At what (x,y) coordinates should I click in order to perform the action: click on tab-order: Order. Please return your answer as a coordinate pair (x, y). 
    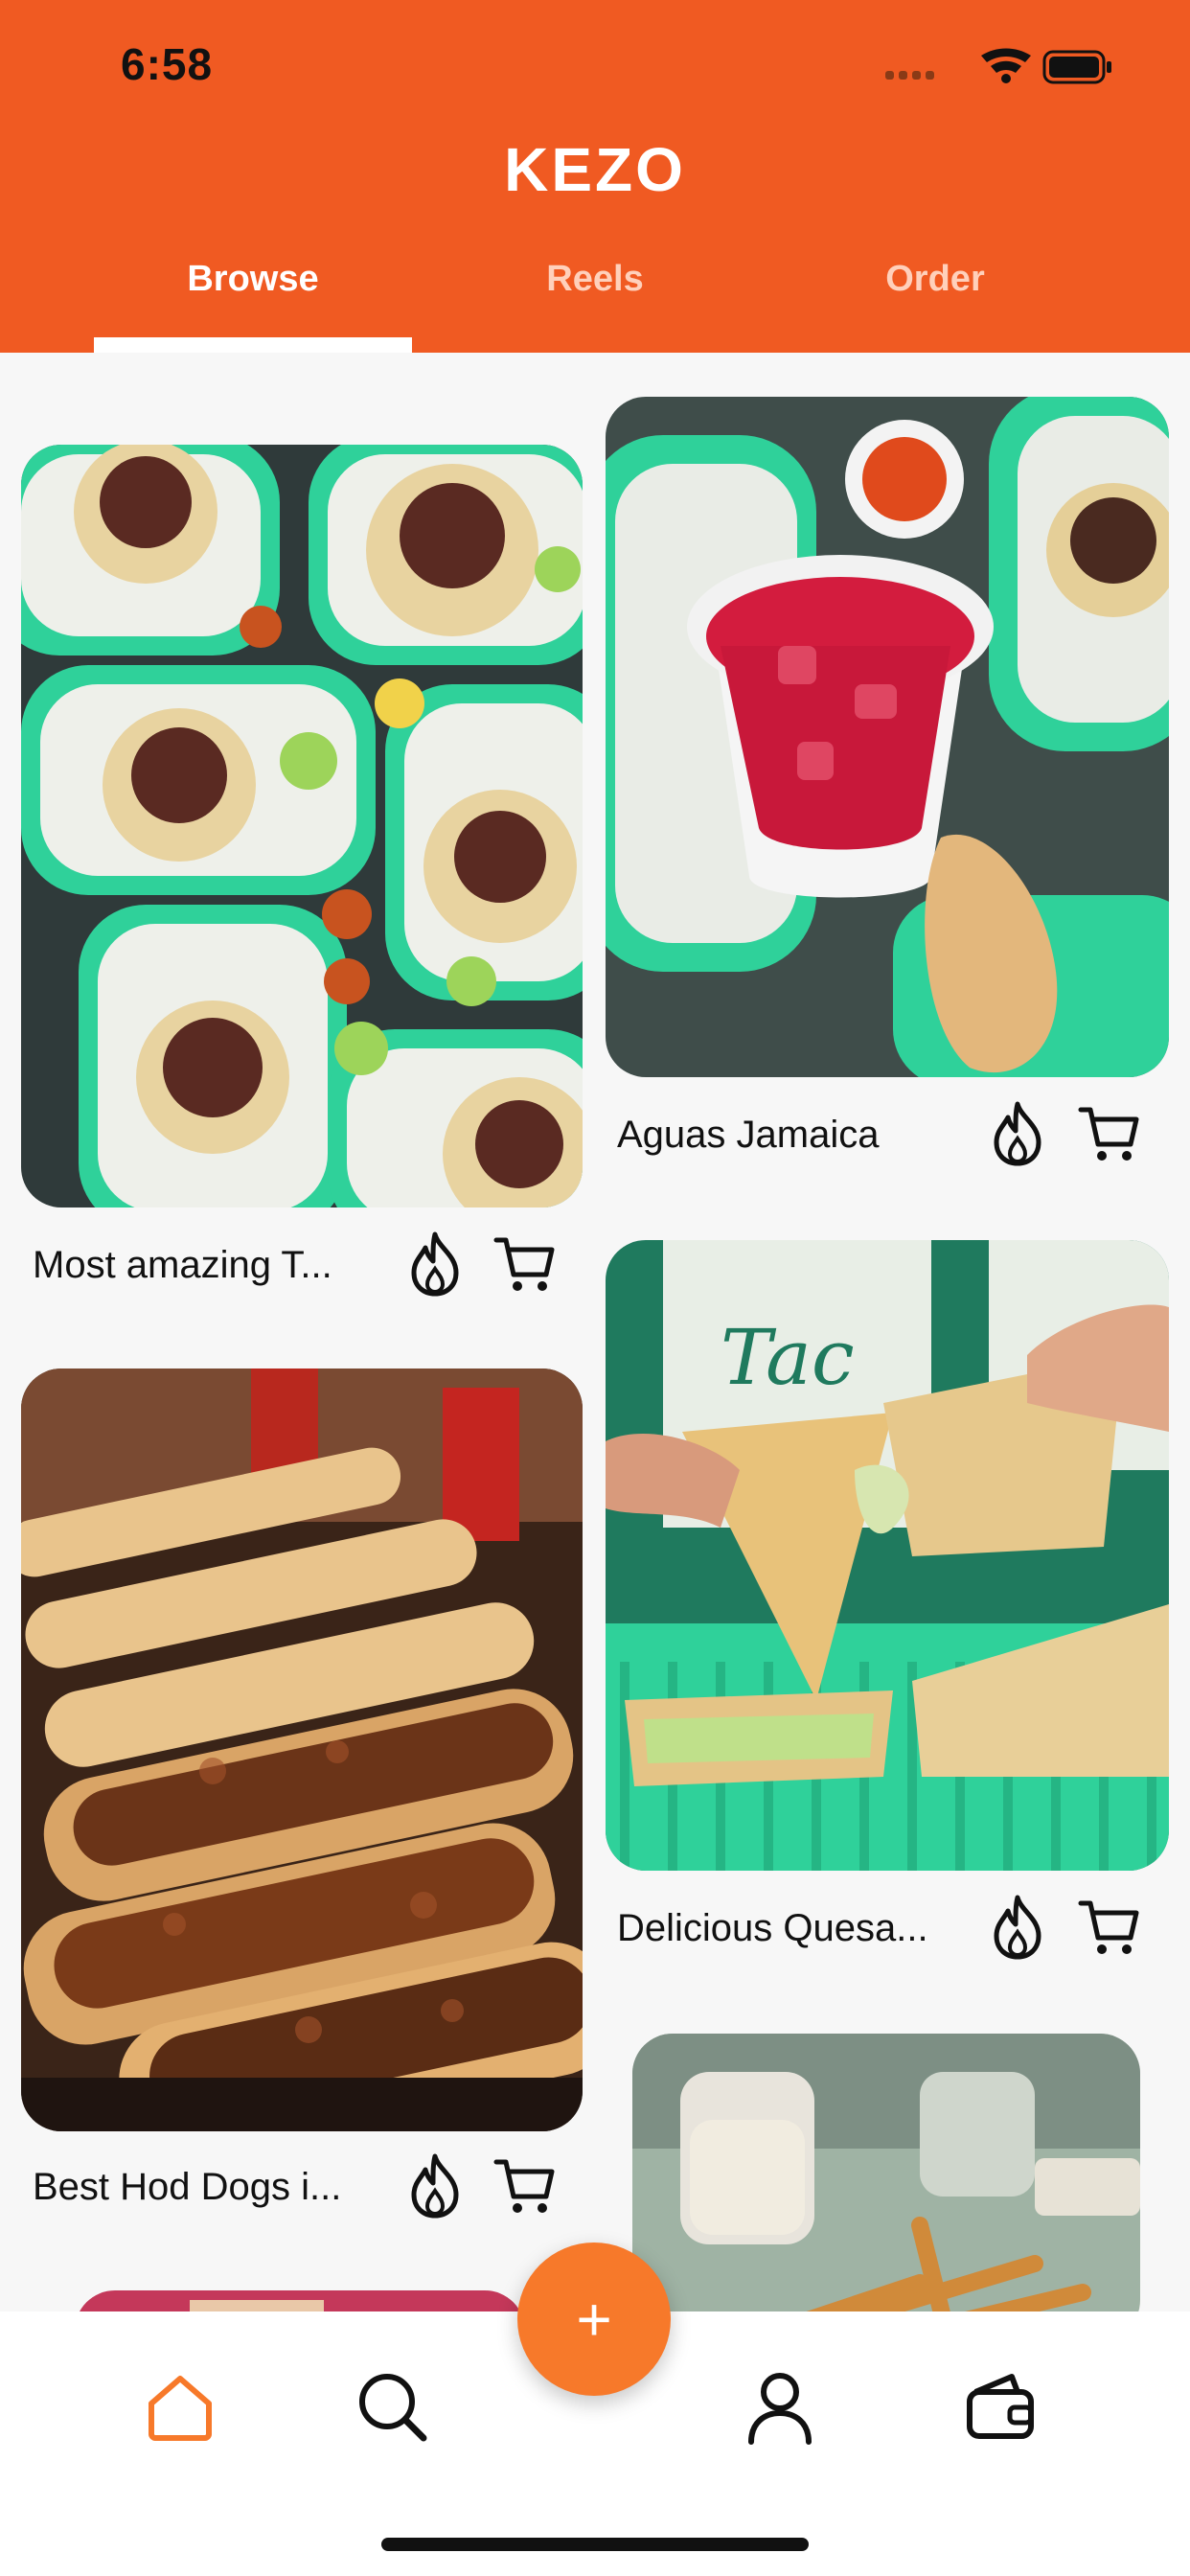
    Looking at the image, I should click on (935, 280).